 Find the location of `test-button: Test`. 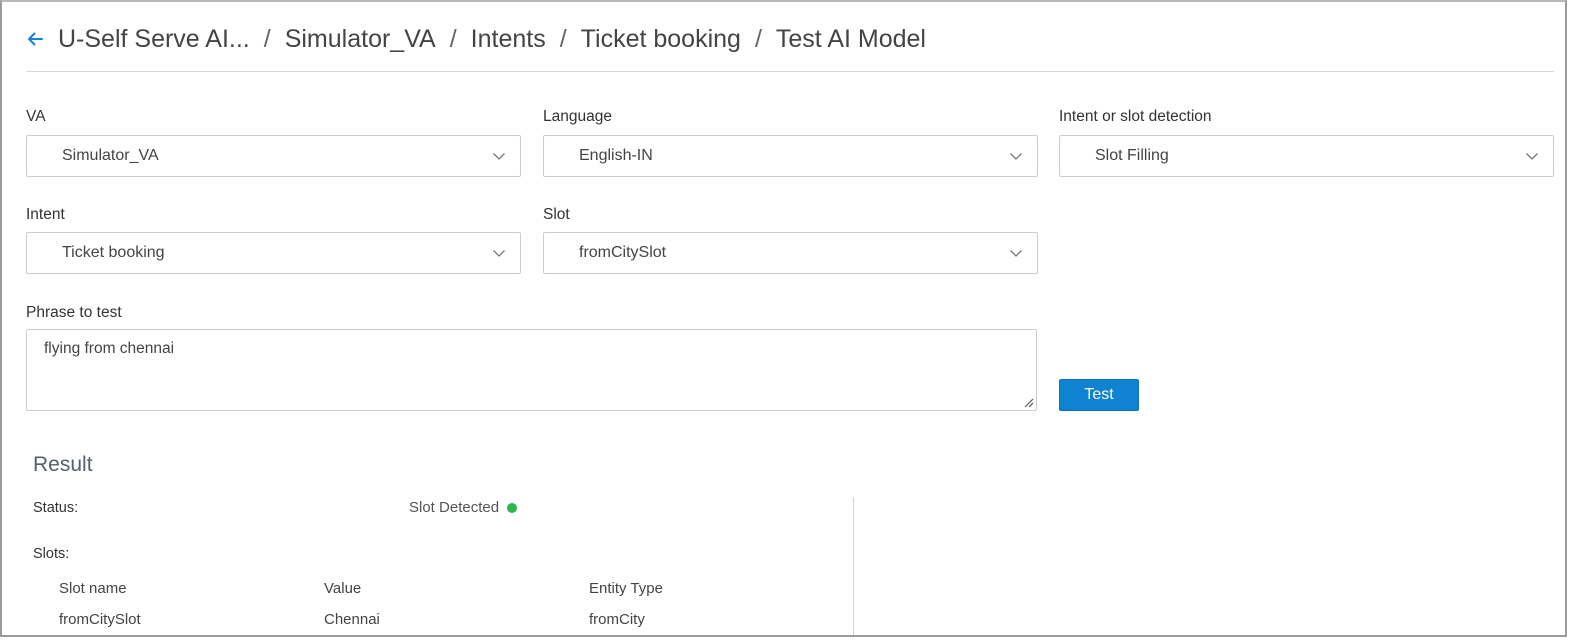

test-button: Test is located at coordinates (1099, 395).